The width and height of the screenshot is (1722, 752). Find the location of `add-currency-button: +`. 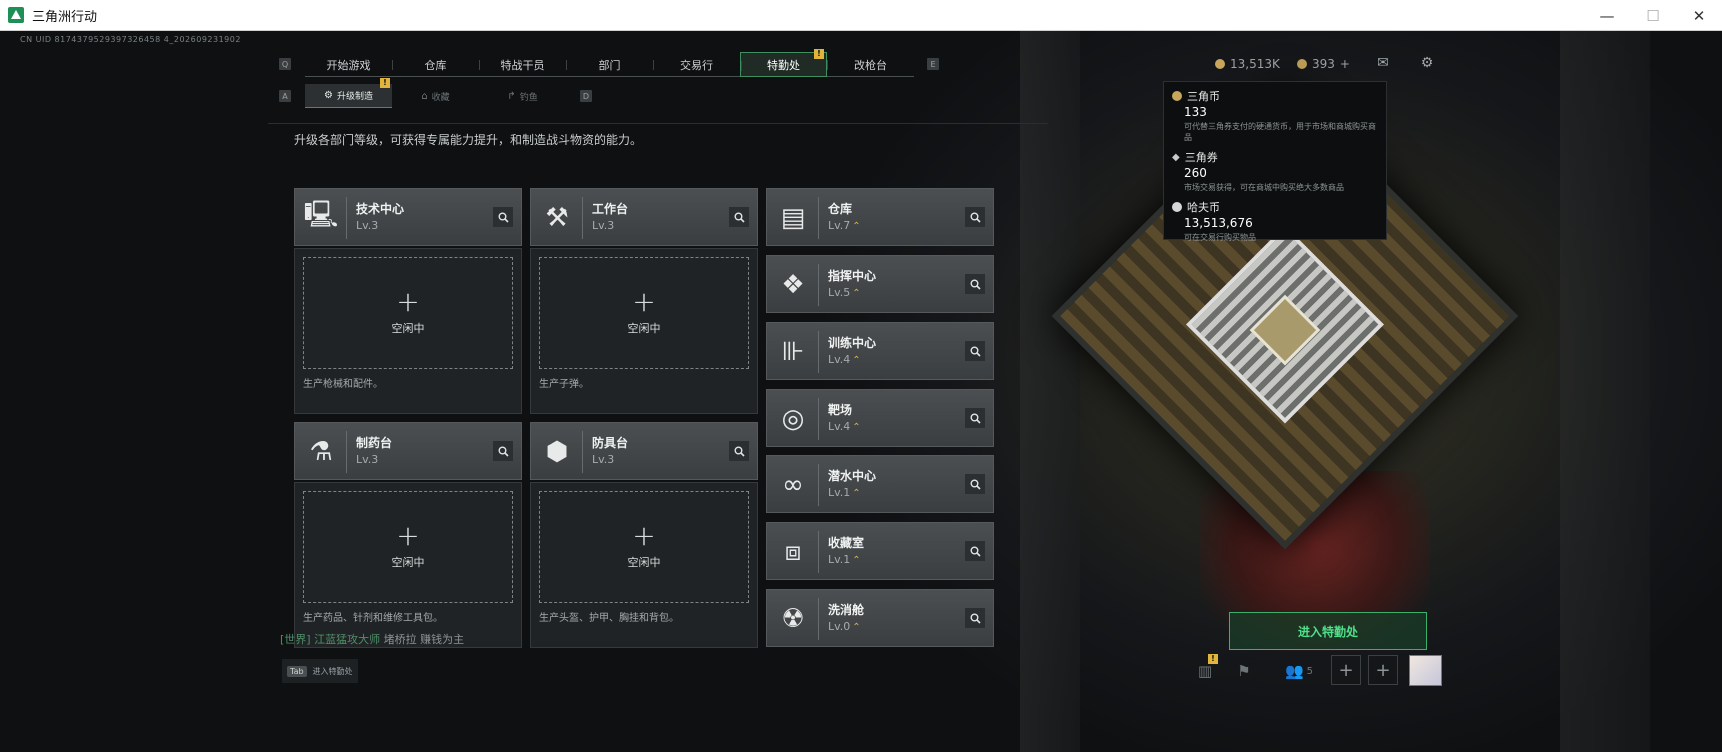

add-currency-button: + is located at coordinates (1345, 64).